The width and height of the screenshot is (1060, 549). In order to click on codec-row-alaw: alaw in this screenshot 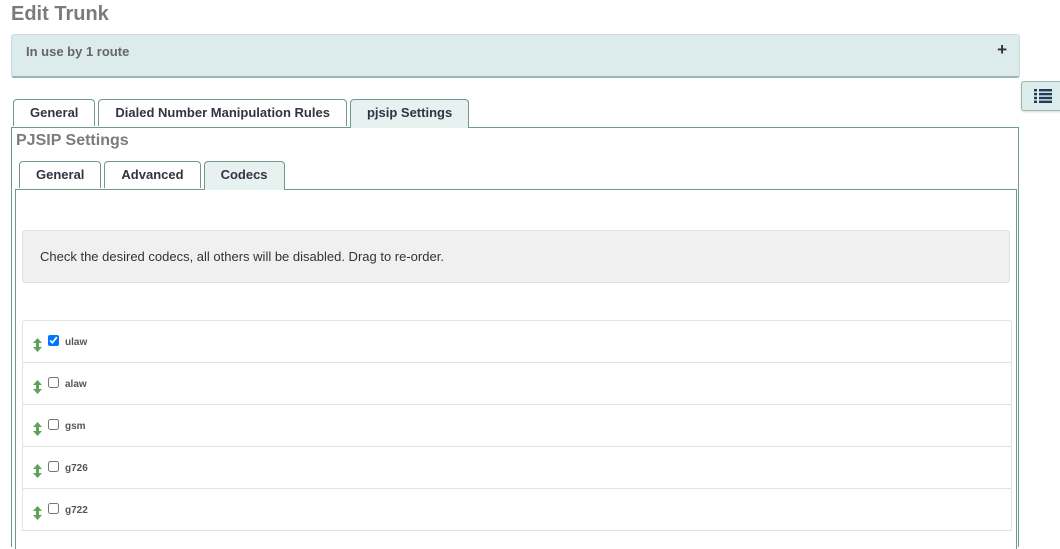, I will do `click(517, 384)`.